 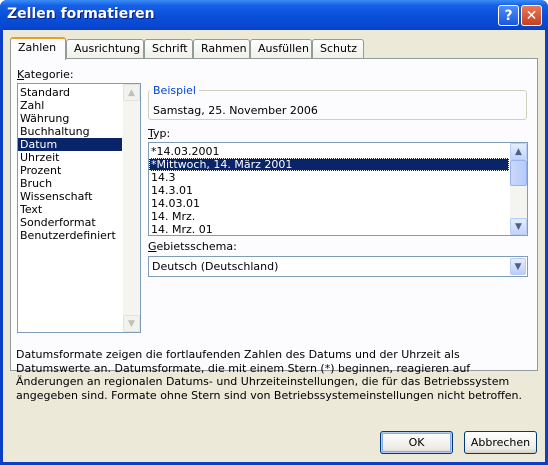 I want to click on category-scrollbar: ▲ ▼, so click(x=131, y=208).